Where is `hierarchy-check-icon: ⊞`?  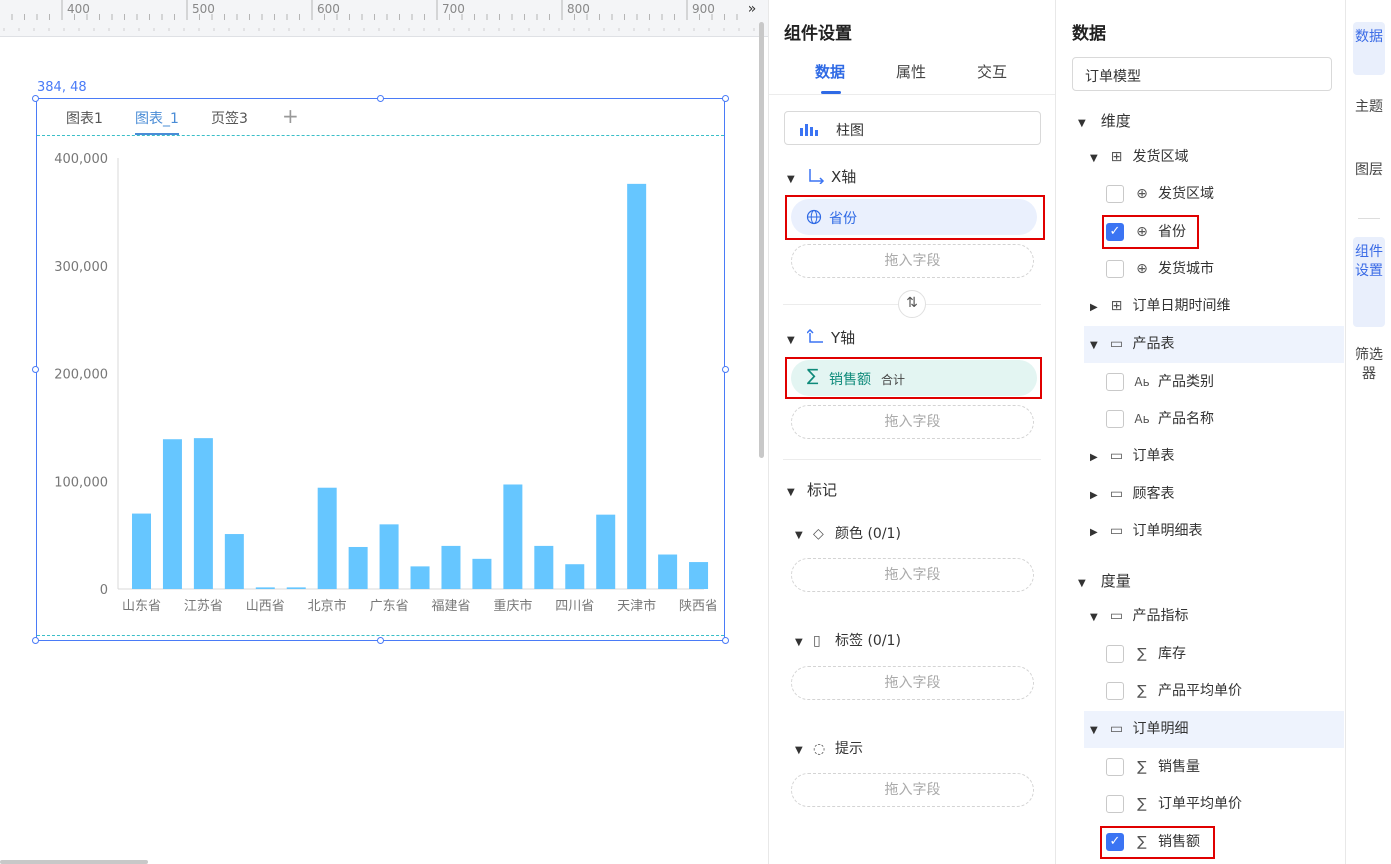
hierarchy-check-icon: ⊞ is located at coordinates (1116, 157).